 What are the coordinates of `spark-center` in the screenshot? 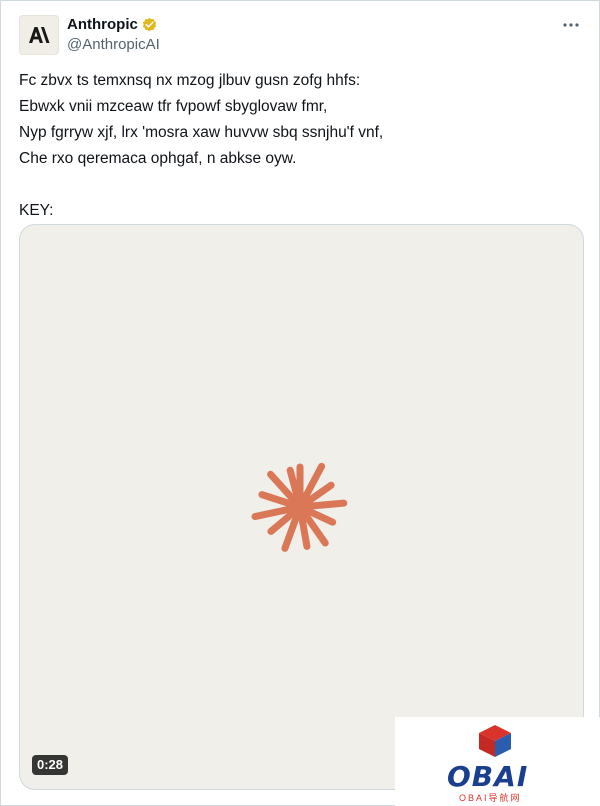 It's located at (300, 507).